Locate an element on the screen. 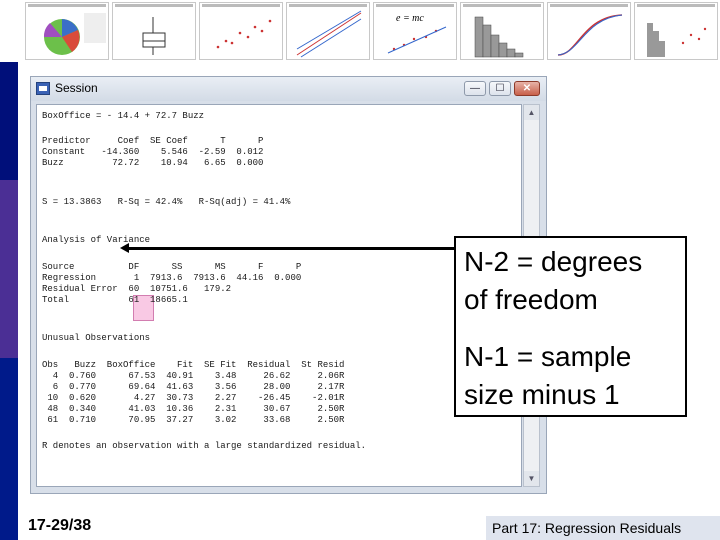 The height and width of the screenshot is (540, 720). callout-line: of freedom is located at coordinates (531, 299).